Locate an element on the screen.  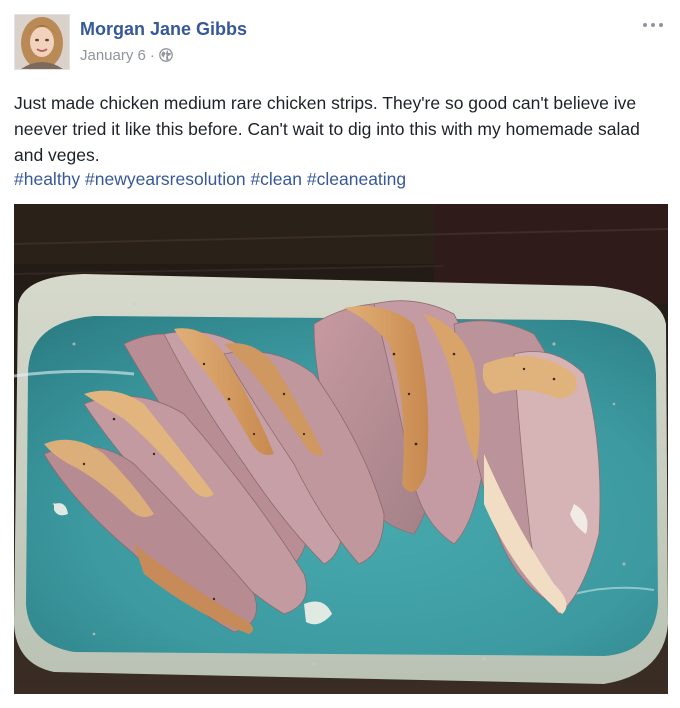
post-meta: January 6 · is located at coordinates (126, 55).